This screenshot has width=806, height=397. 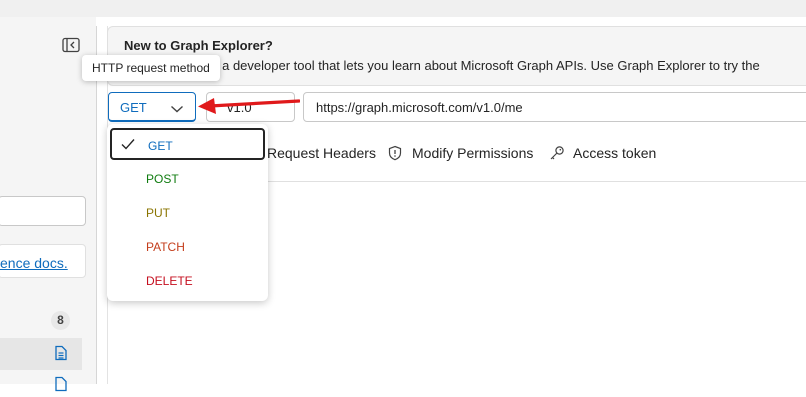 I want to click on shield-icon, so click(x=395, y=153).